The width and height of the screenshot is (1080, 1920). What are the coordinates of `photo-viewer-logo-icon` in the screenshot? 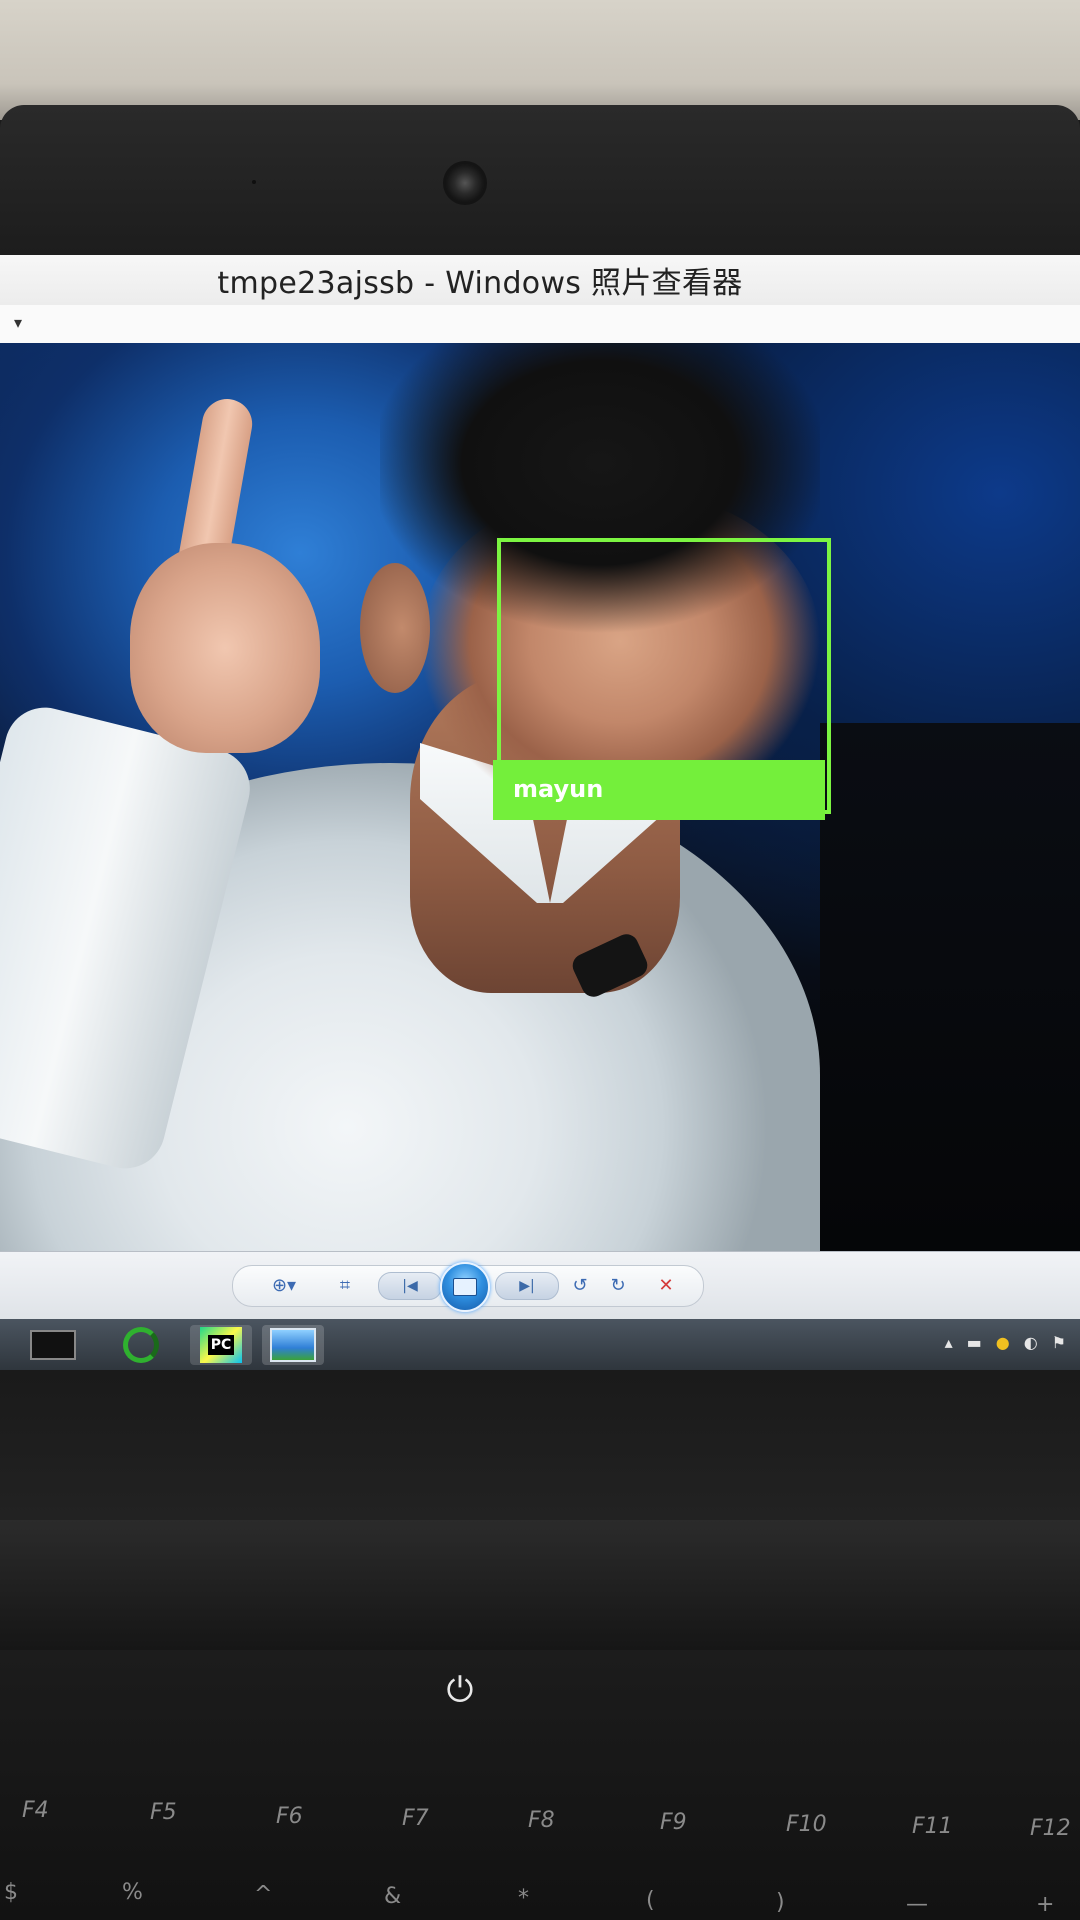 It's located at (293, 1345).